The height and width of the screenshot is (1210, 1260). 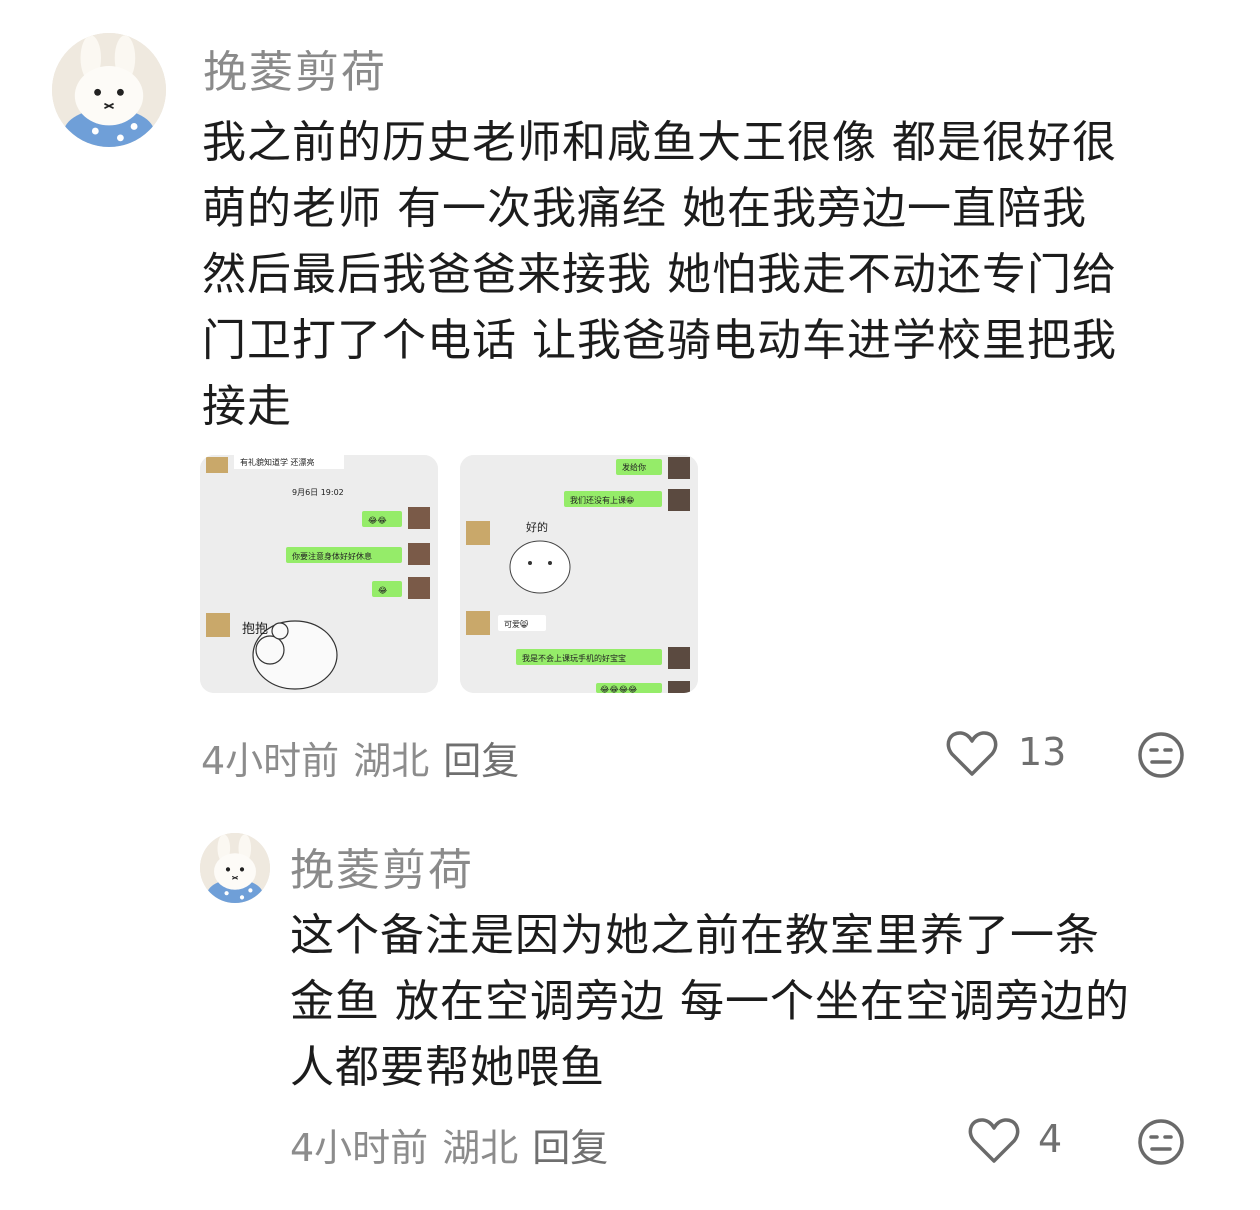 What do you see at coordinates (1042, 752) in the screenshot?
I see `like-count: 13` at bounding box center [1042, 752].